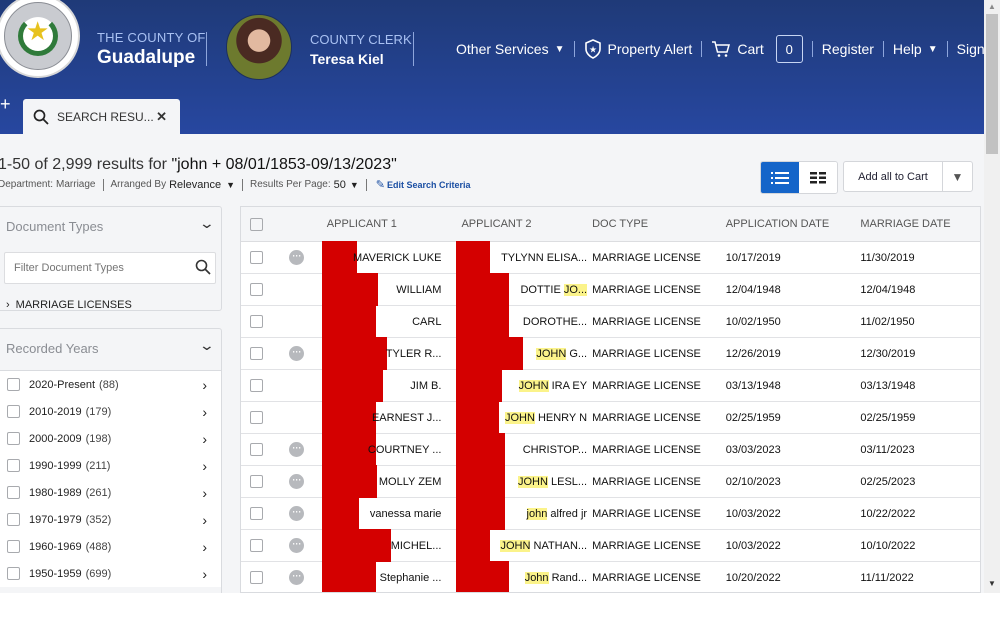 The width and height of the screenshot is (1000, 625). What do you see at coordinates (389, 385) in the screenshot?
I see `applicant-1-cell: JIM B.` at bounding box center [389, 385].